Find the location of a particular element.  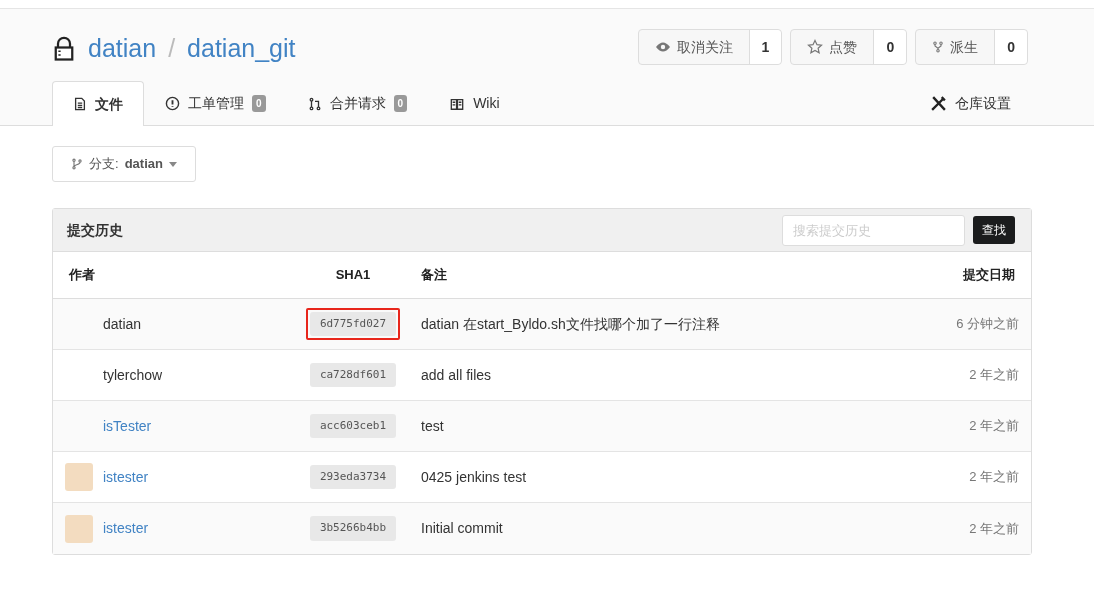

book-icon is located at coordinates (457, 103).